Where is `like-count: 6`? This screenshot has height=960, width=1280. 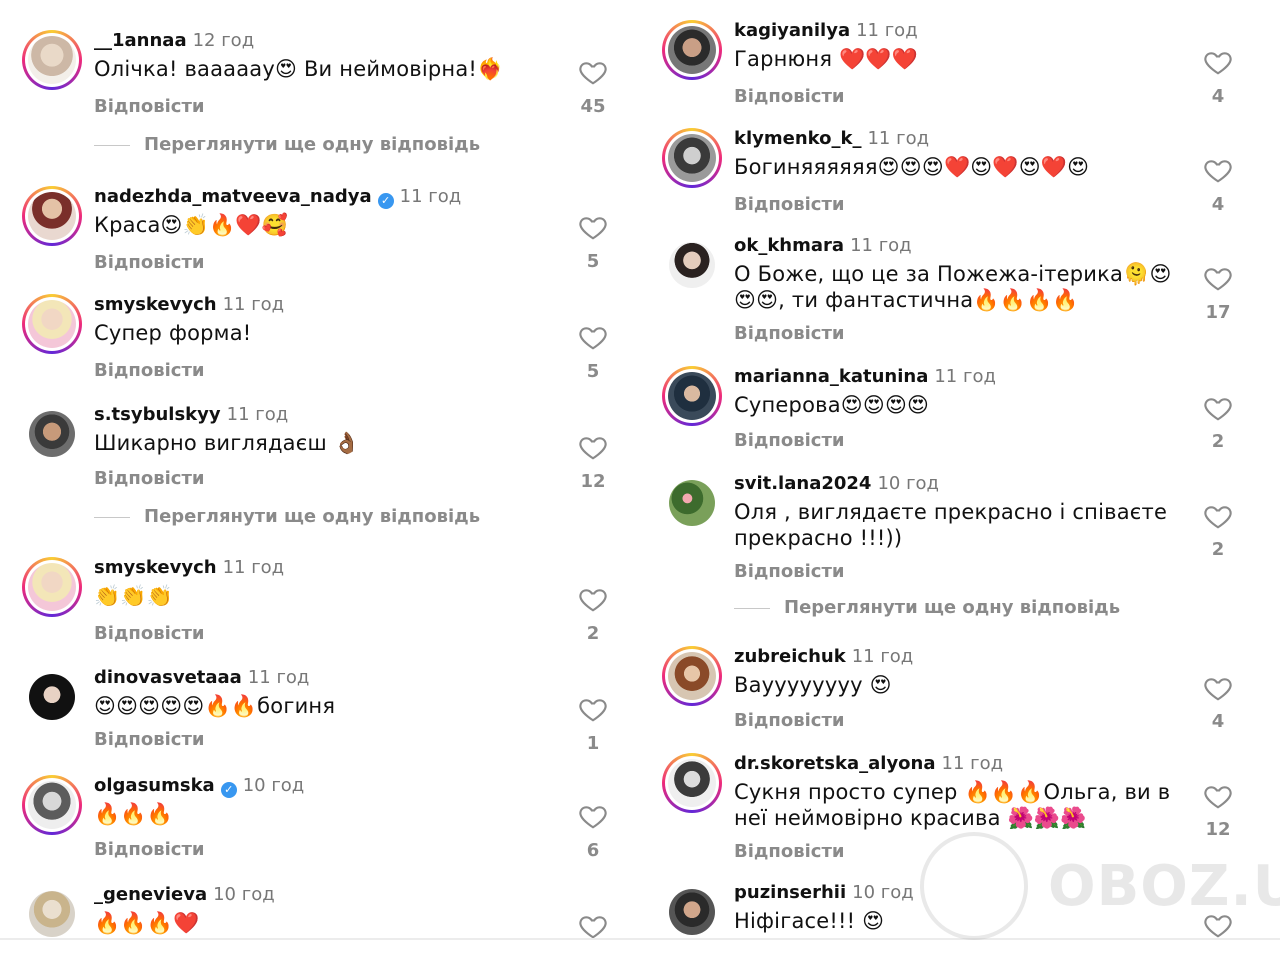
like-count: 6 is located at coordinates (593, 850).